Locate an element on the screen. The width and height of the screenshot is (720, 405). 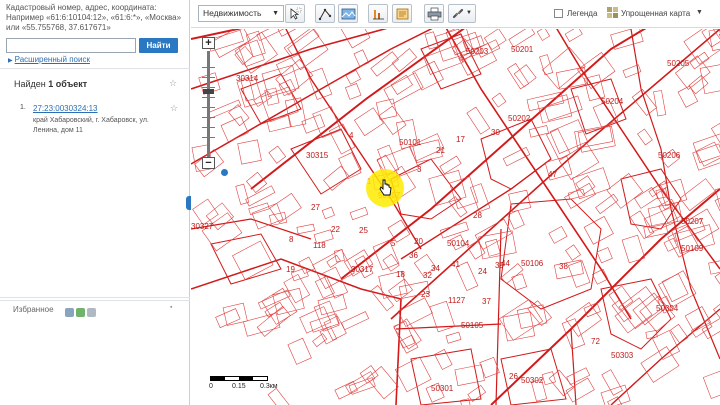
parcel-label: 22 is located at coordinates (335, 229).